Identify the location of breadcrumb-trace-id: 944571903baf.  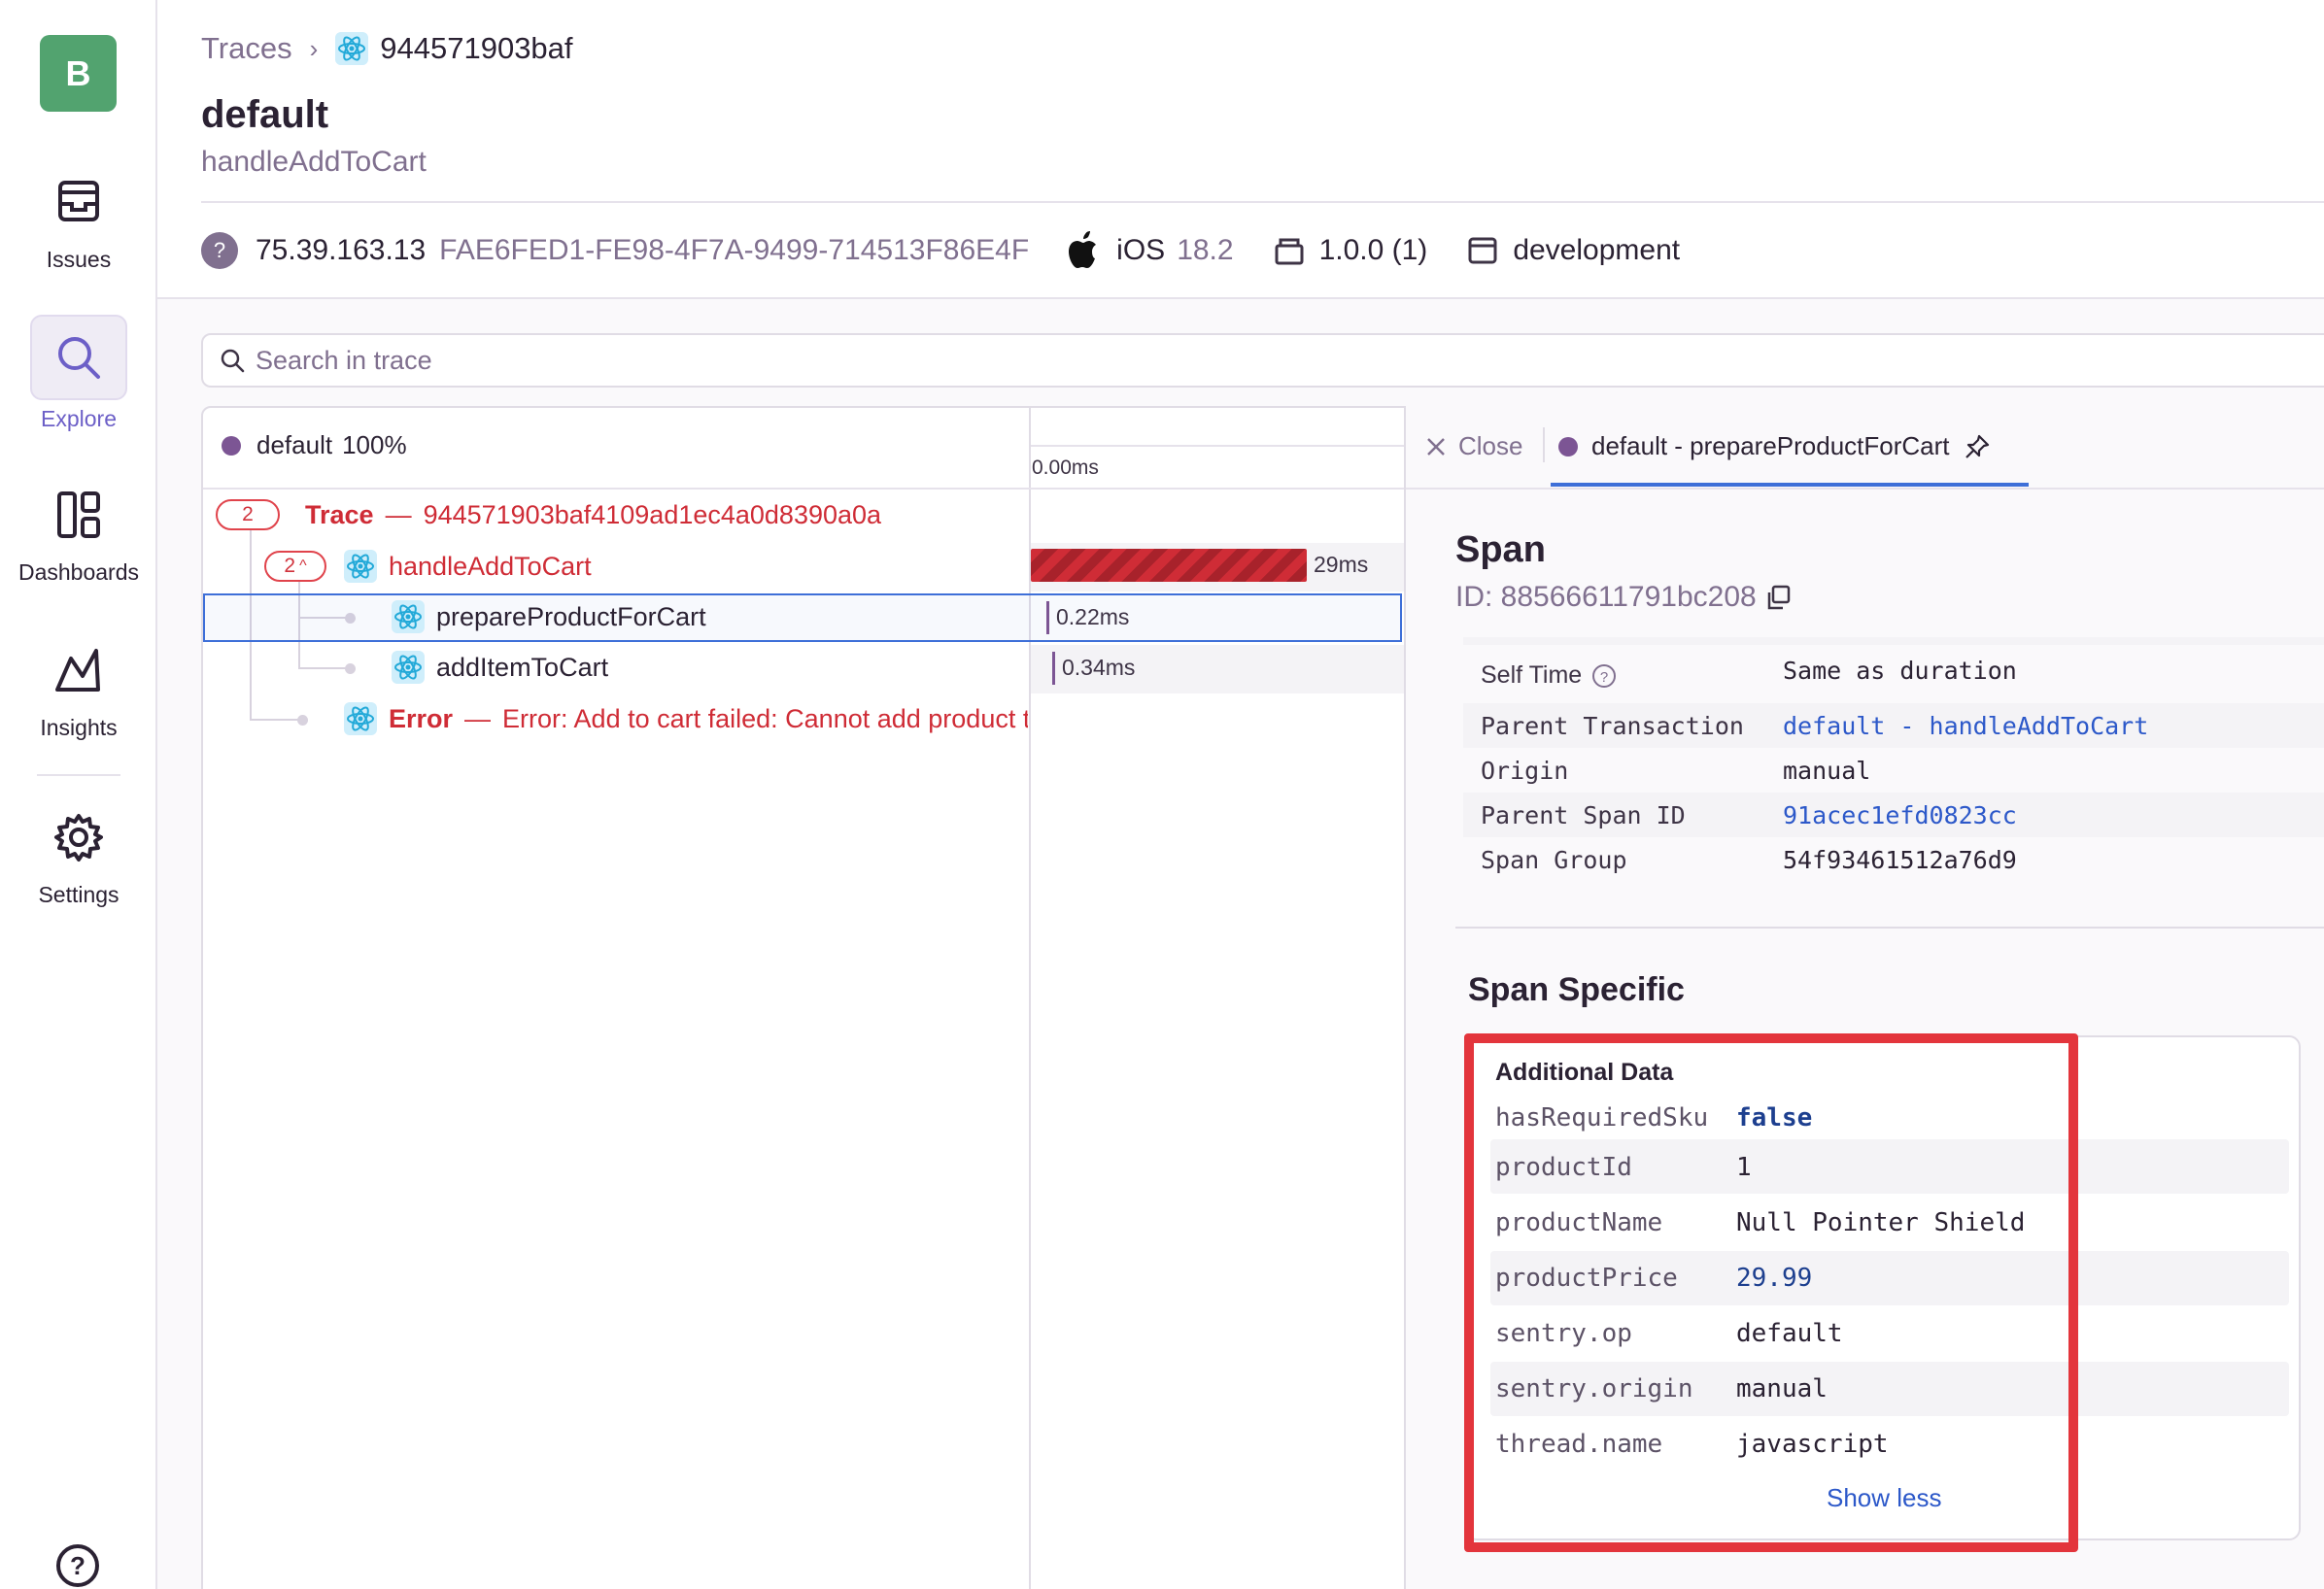
(477, 48).